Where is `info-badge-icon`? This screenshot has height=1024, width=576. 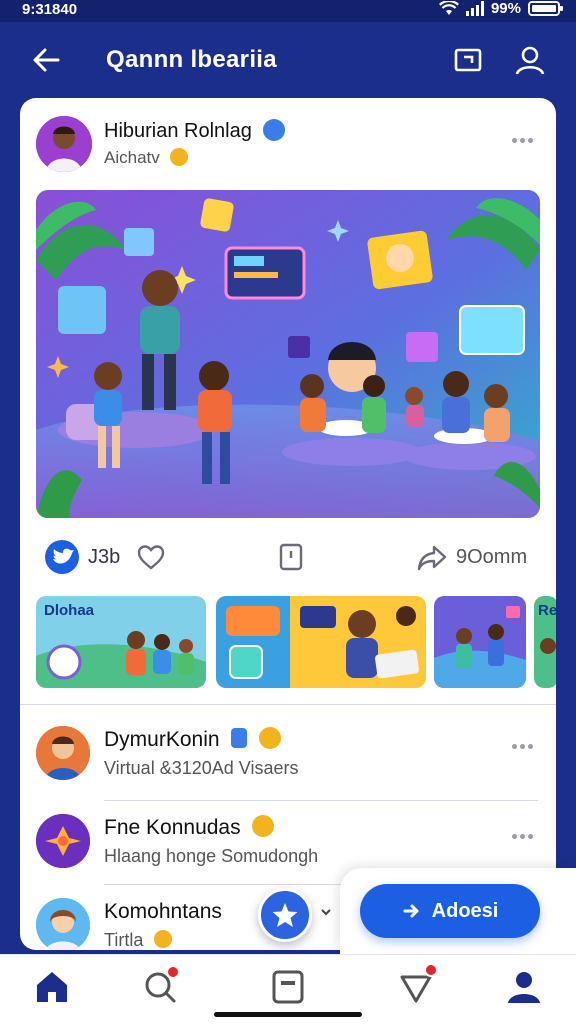
info-badge-icon is located at coordinates (239, 738).